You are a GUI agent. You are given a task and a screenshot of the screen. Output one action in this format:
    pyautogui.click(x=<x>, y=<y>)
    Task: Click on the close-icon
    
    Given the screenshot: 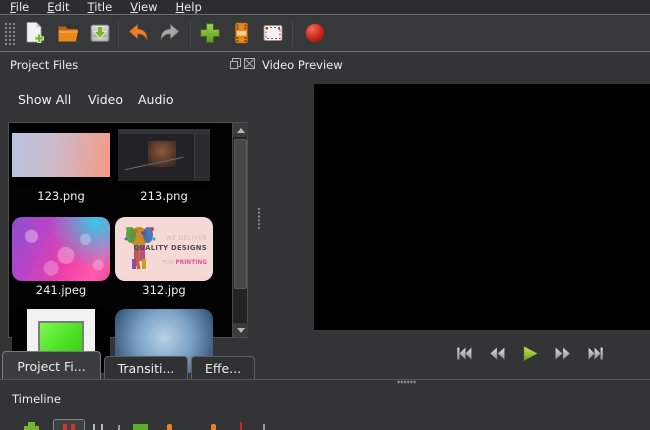 What is the action you would take?
    pyautogui.click(x=249, y=63)
    